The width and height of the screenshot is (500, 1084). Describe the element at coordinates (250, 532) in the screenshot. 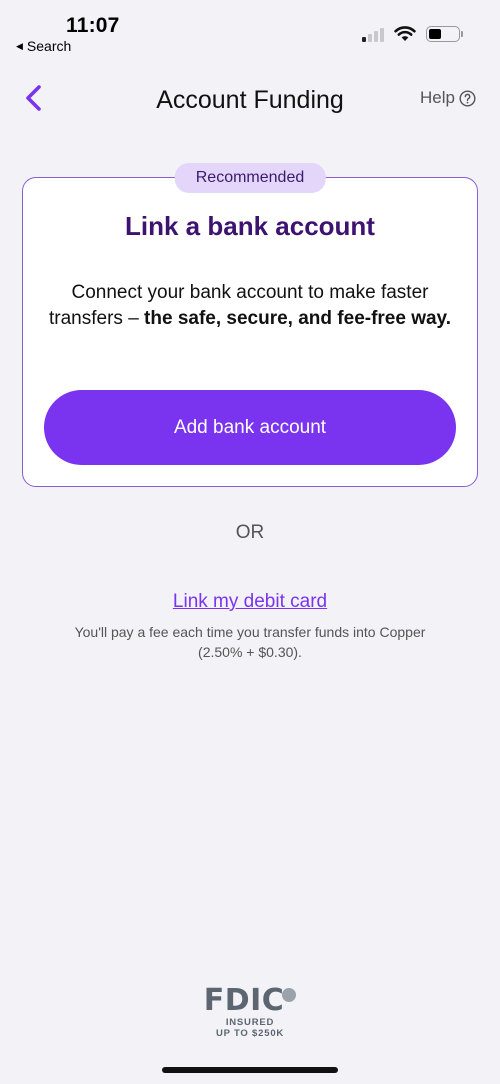

I see `or-divider: OR` at that location.